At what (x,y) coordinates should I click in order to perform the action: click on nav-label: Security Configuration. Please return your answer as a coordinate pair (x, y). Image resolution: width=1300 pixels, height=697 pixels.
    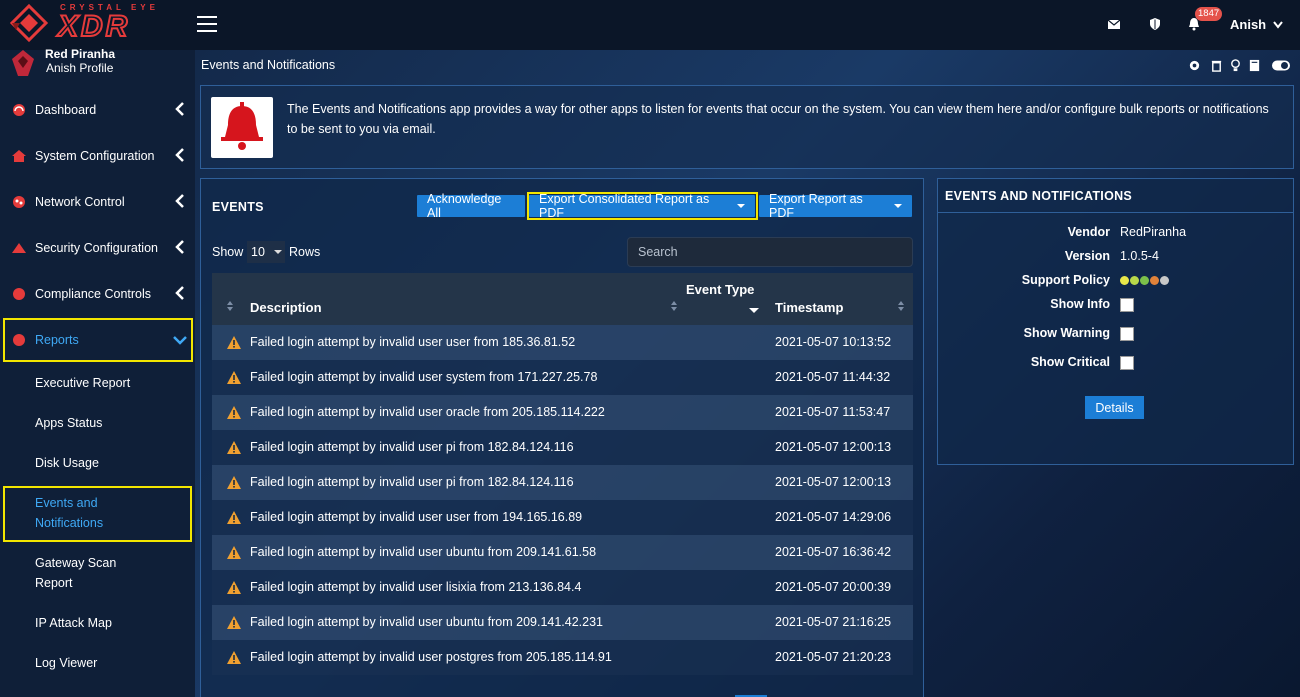
    Looking at the image, I should click on (96, 248).